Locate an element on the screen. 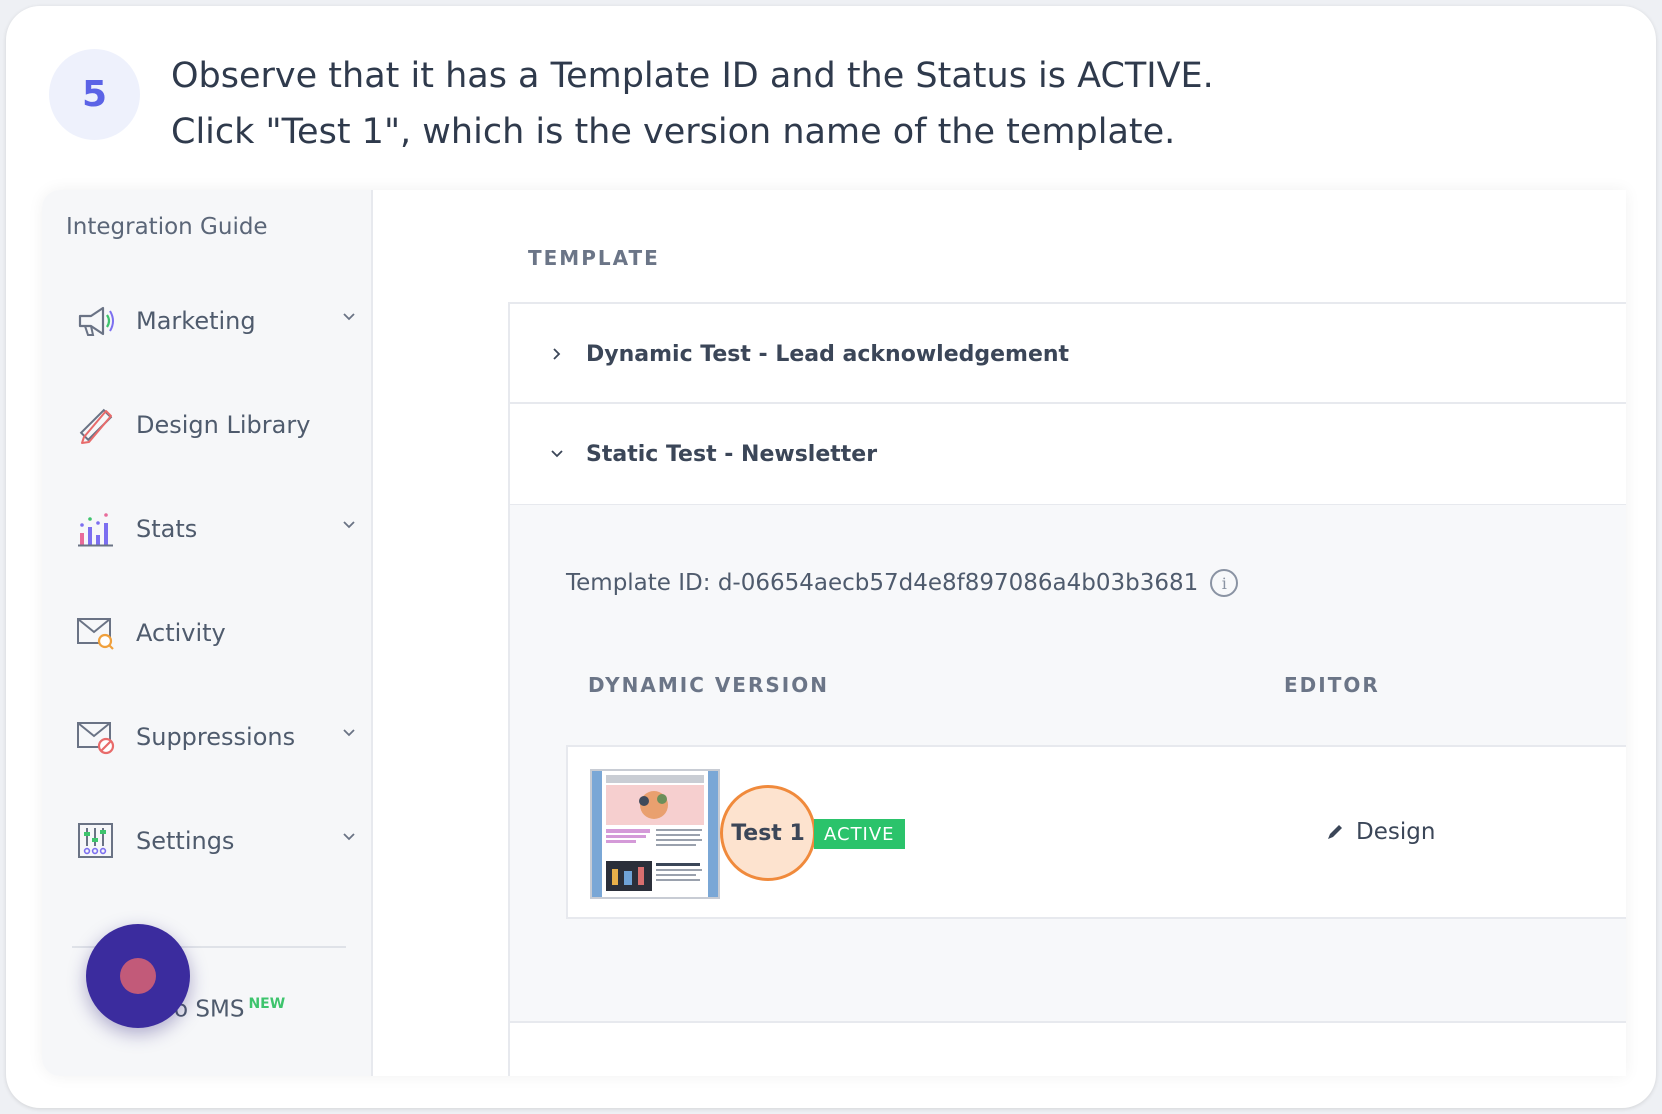 The height and width of the screenshot is (1114, 1662). sidebar-item-marketing: Marketing is located at coordinates (221, 321).